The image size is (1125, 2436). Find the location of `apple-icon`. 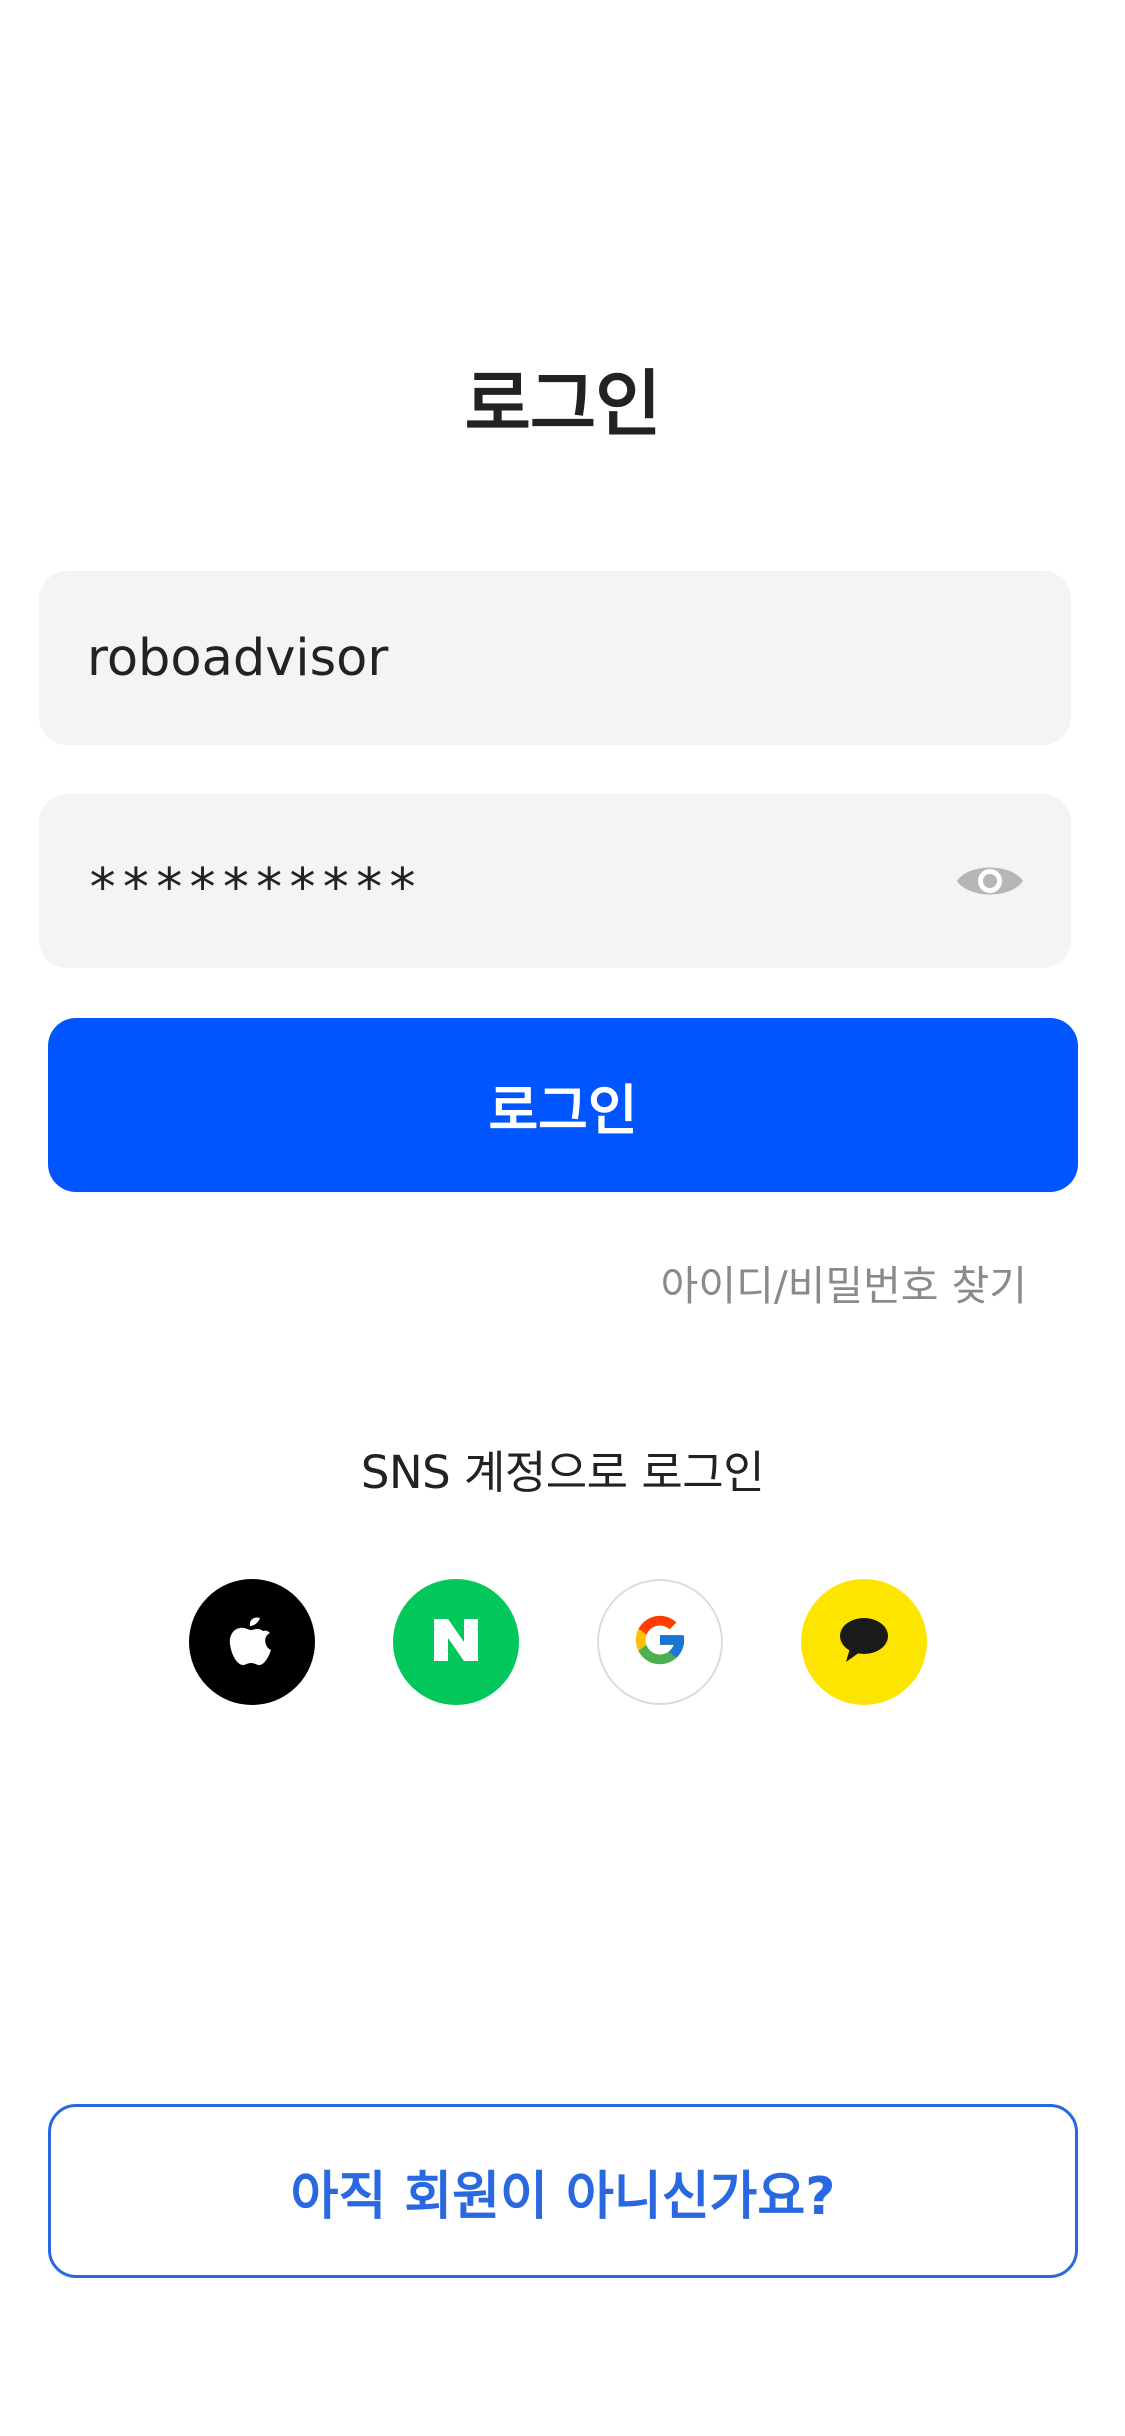

apple-icon is located at coordinates (252, 1642).